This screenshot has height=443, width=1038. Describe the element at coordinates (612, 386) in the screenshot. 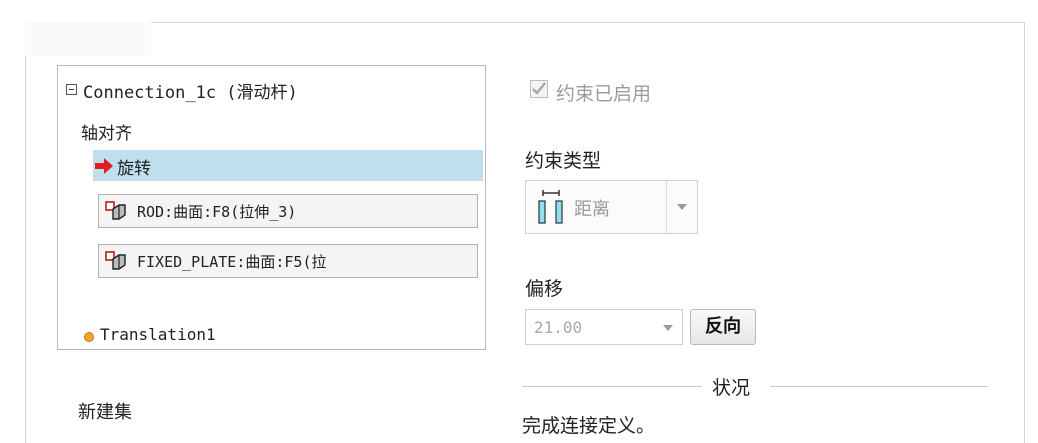

I see `status-divider-left` at that location.